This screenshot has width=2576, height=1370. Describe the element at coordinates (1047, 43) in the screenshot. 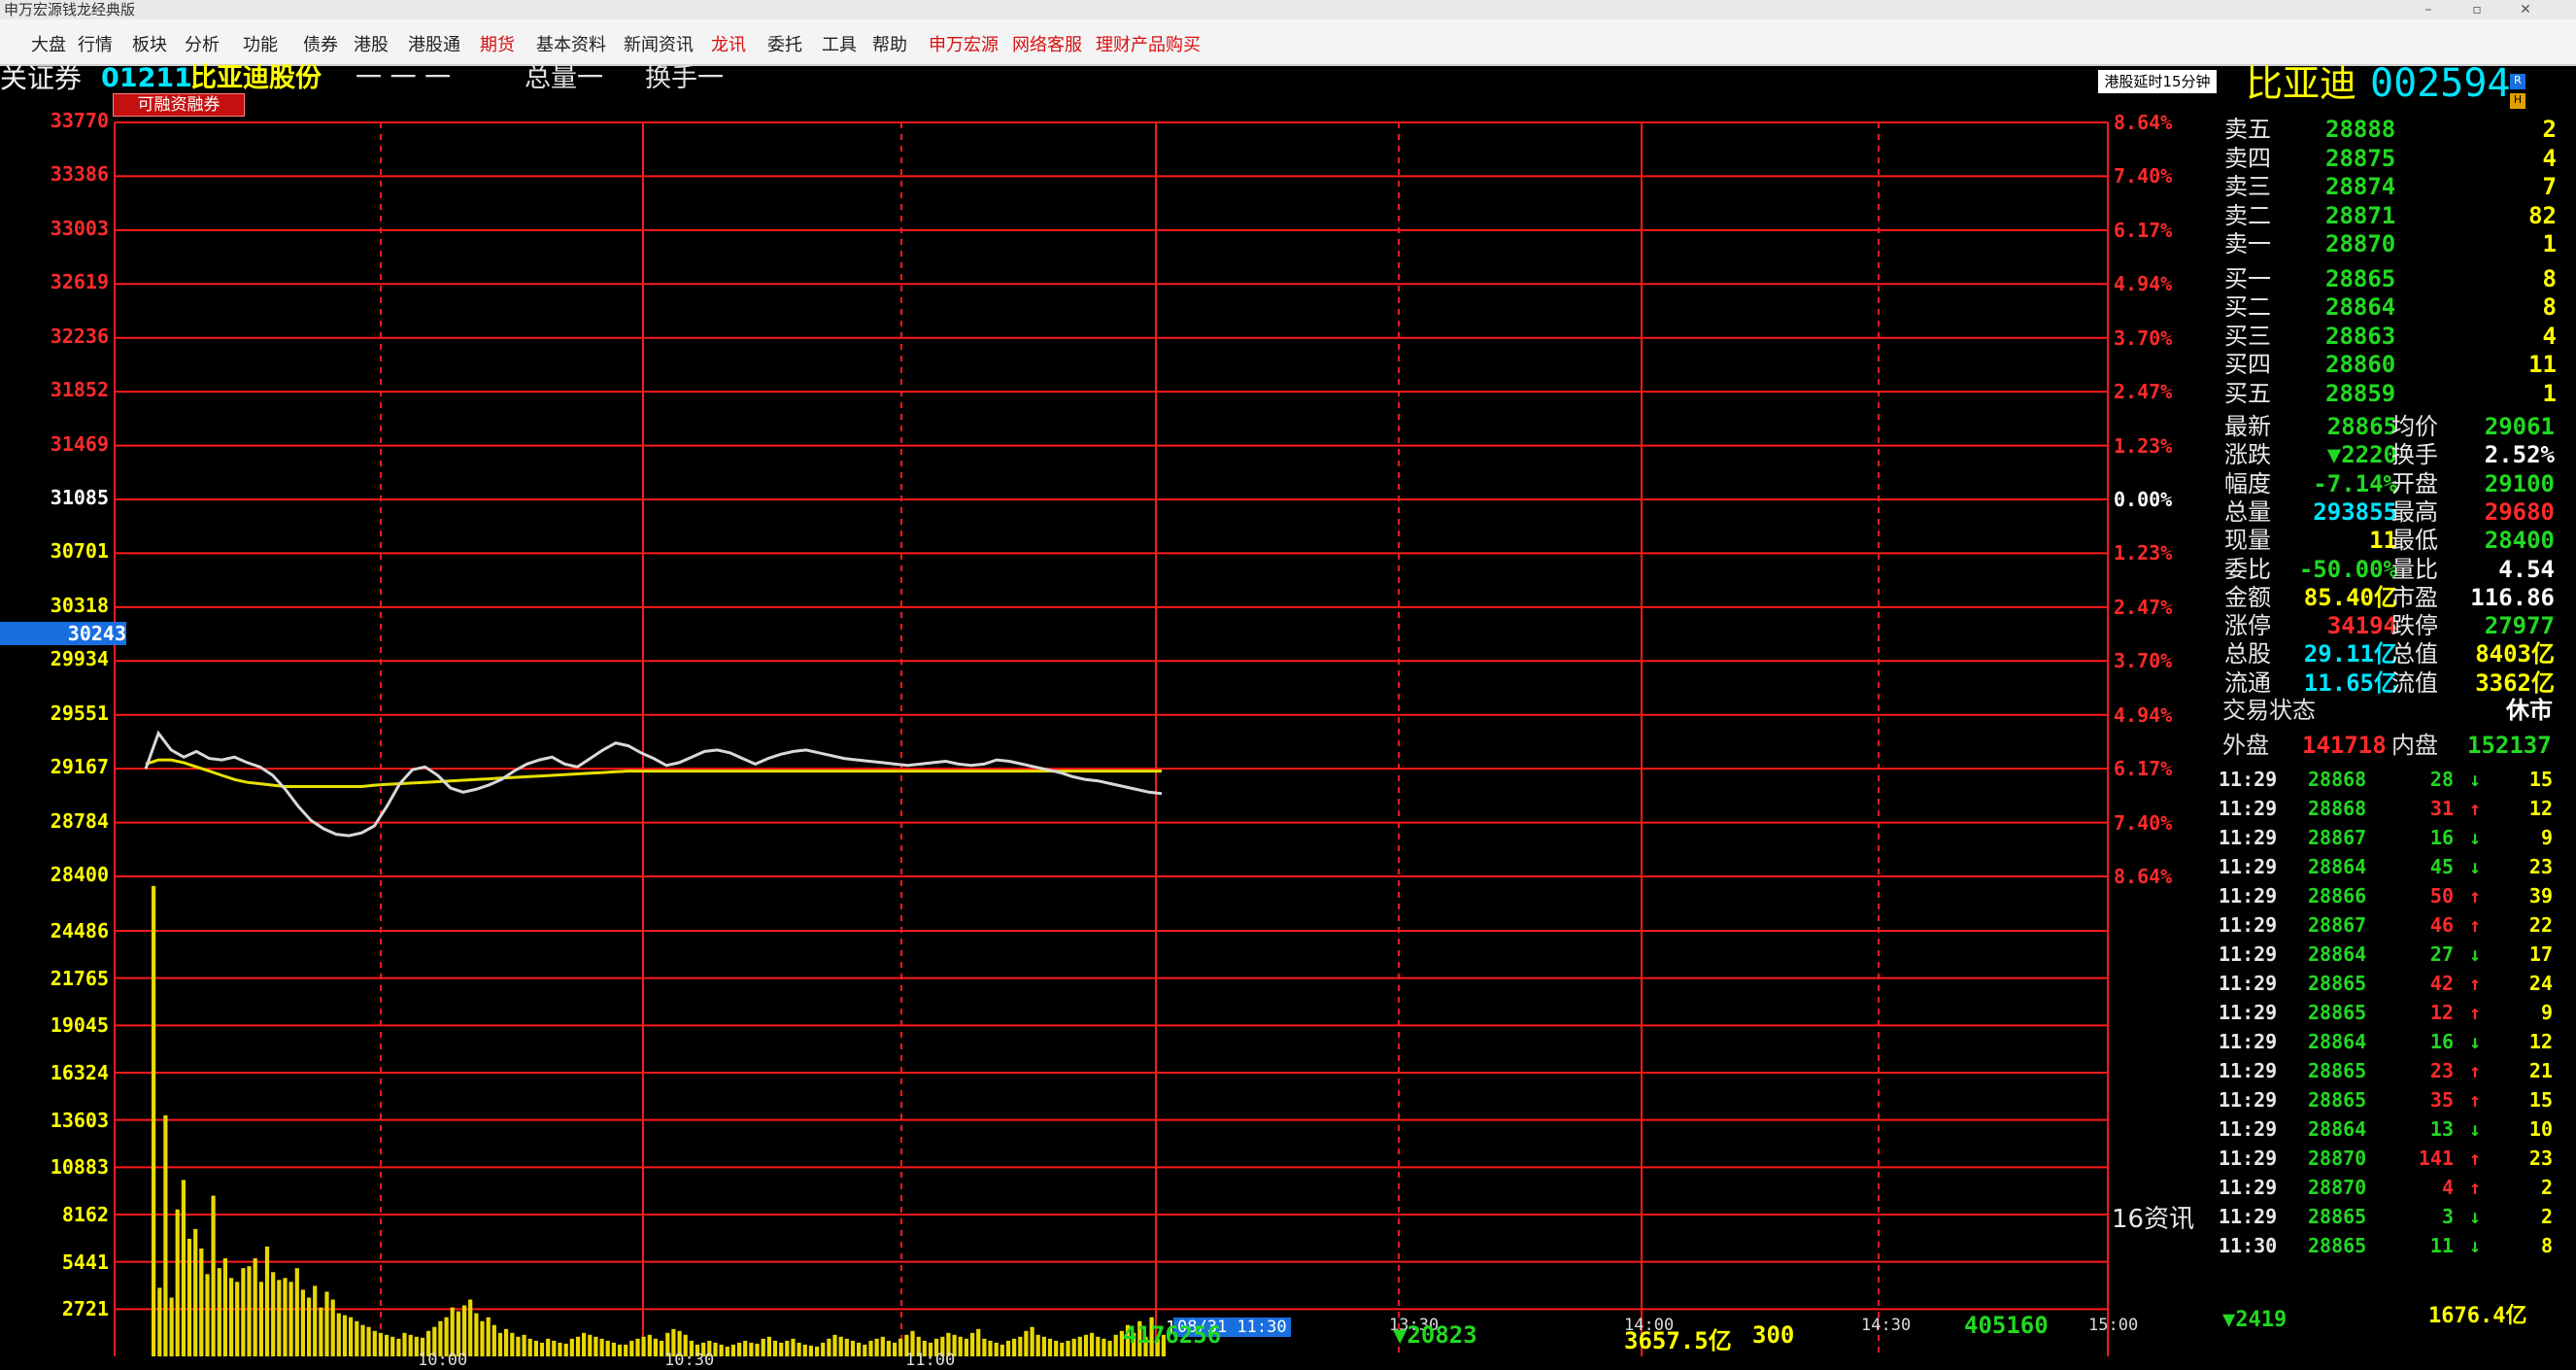

I see `menu-item: 网络客服` at that location.